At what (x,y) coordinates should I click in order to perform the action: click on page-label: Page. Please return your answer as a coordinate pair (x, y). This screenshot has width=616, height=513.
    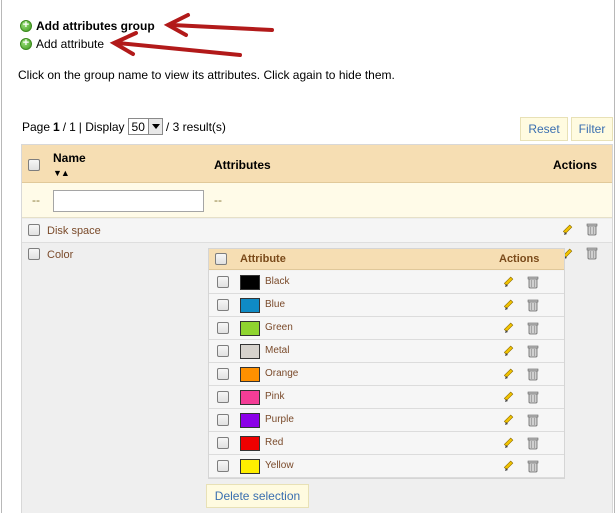
    Looking at the image, I should click on (36, 126).